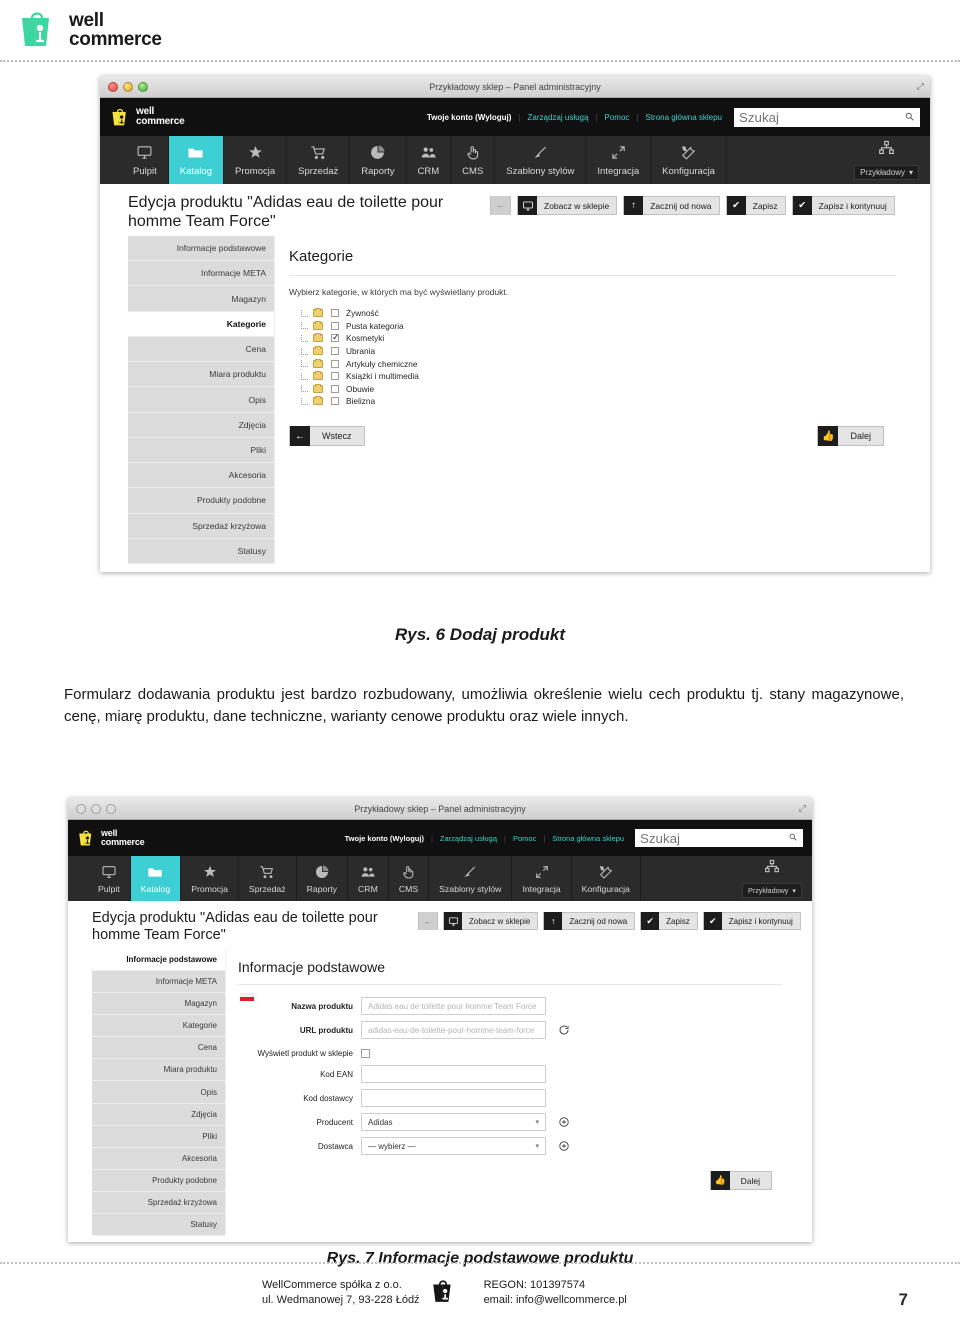 This screenshot has height=1326, width=960. I want to click on select-producent: Adidas ▾, so click(453, 1122).